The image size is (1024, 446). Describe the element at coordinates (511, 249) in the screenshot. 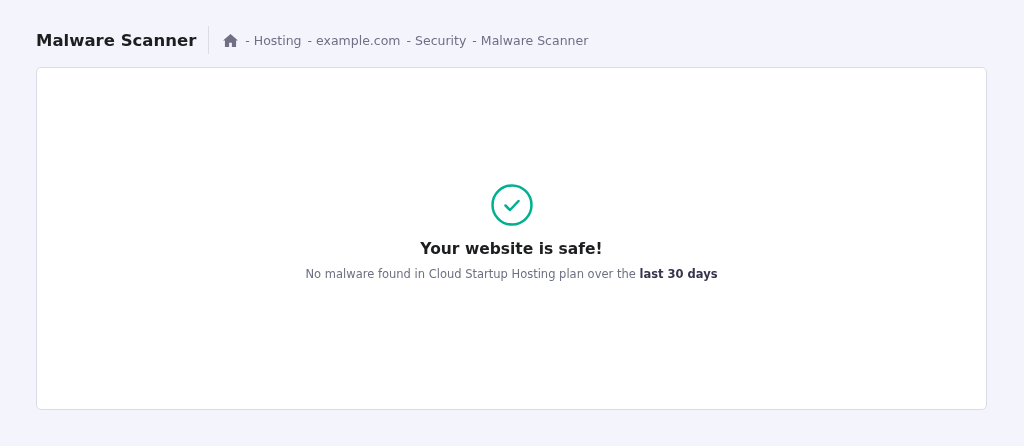

I see `status-heading: Your website is safe!` at that location.